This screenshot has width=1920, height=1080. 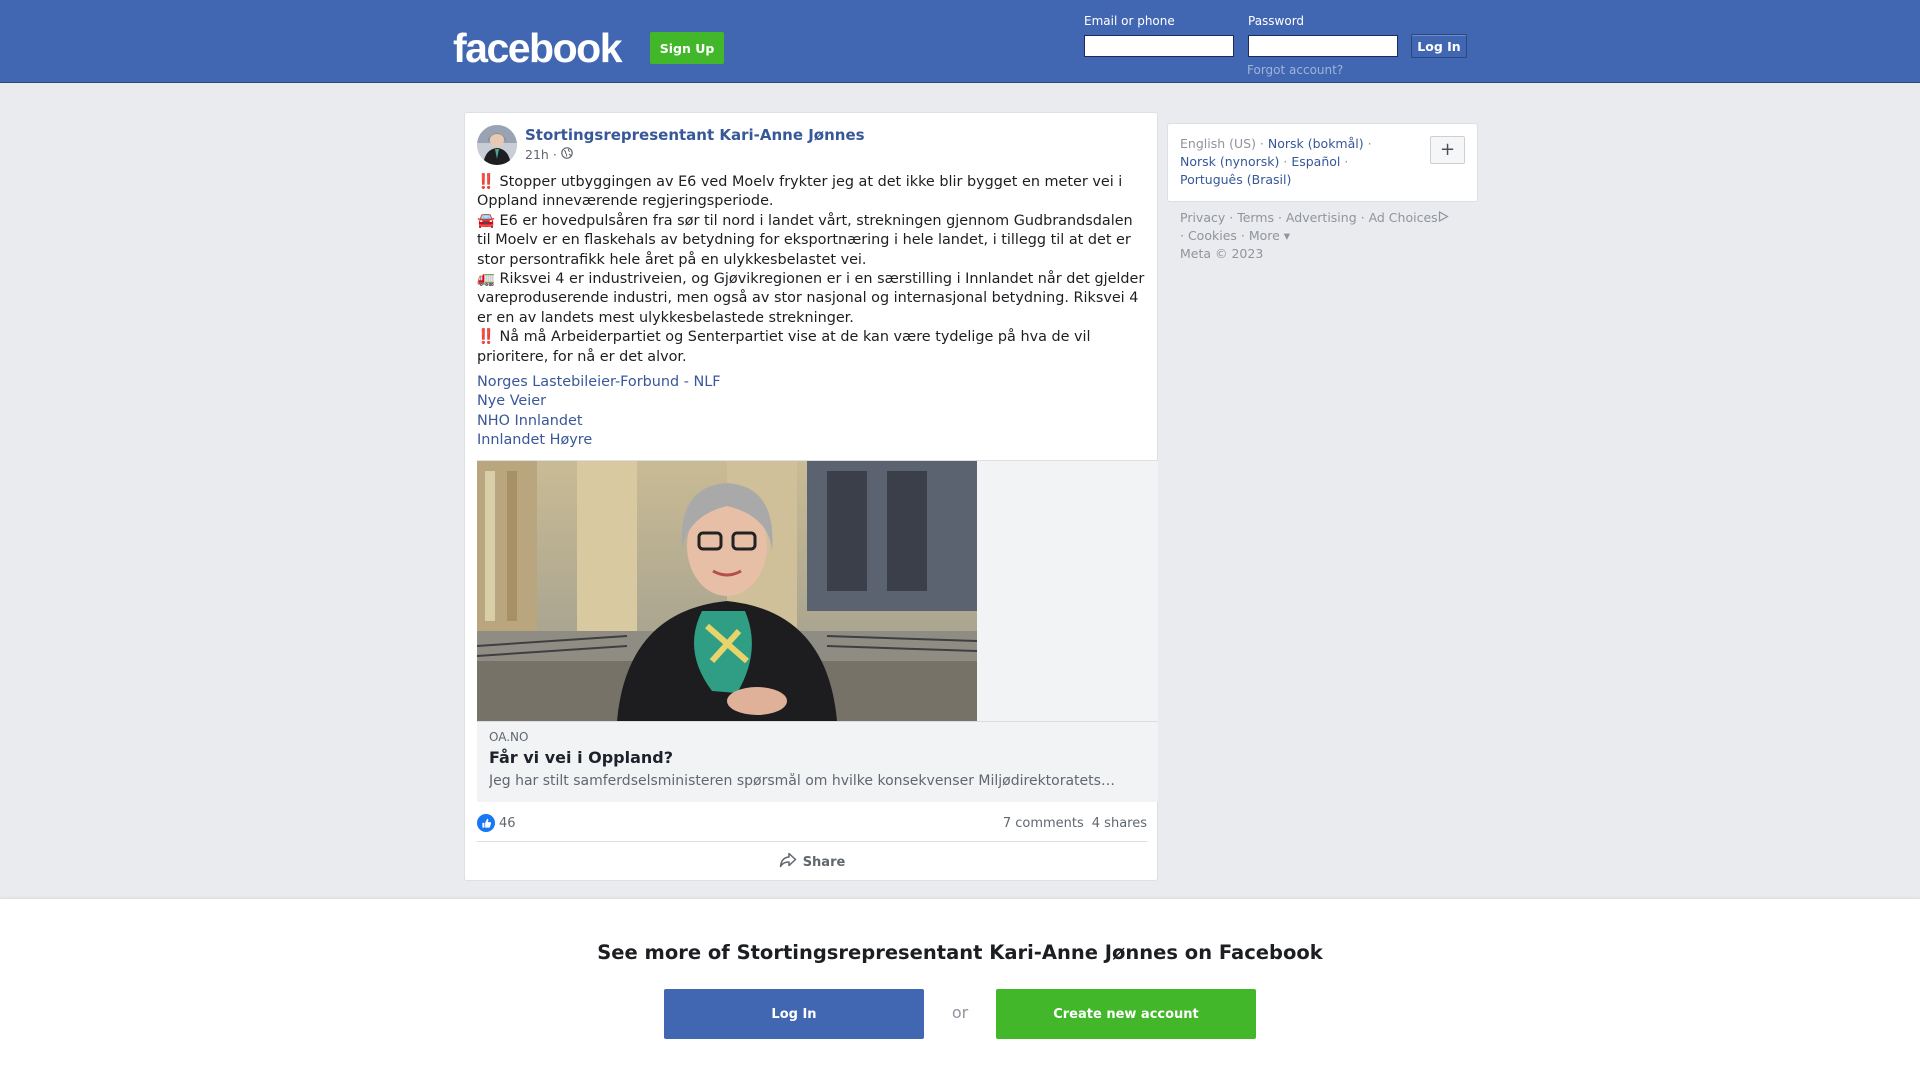 I want to click on facebook-logo: facebook, so click(x=538, y=48).